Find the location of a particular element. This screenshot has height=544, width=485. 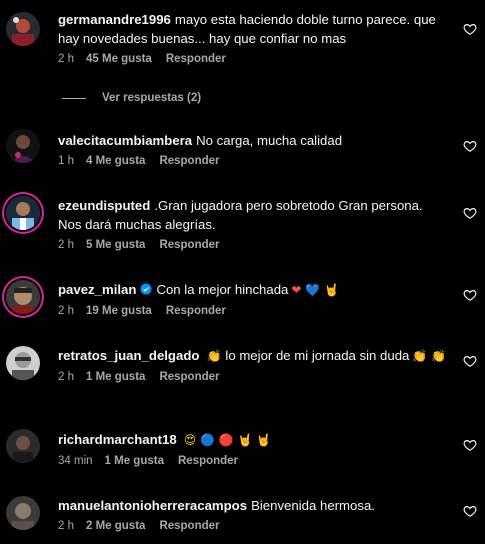

view-replies-button: Ver respuestas (2) is located at coordinates (131, 98).